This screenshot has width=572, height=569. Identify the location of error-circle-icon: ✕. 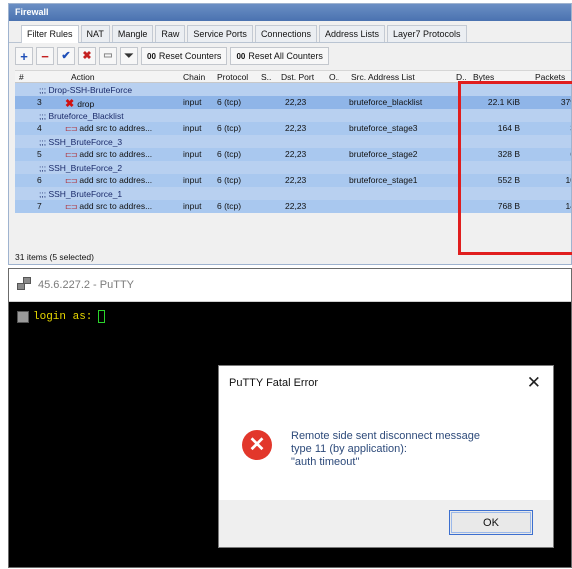
(257, 445).